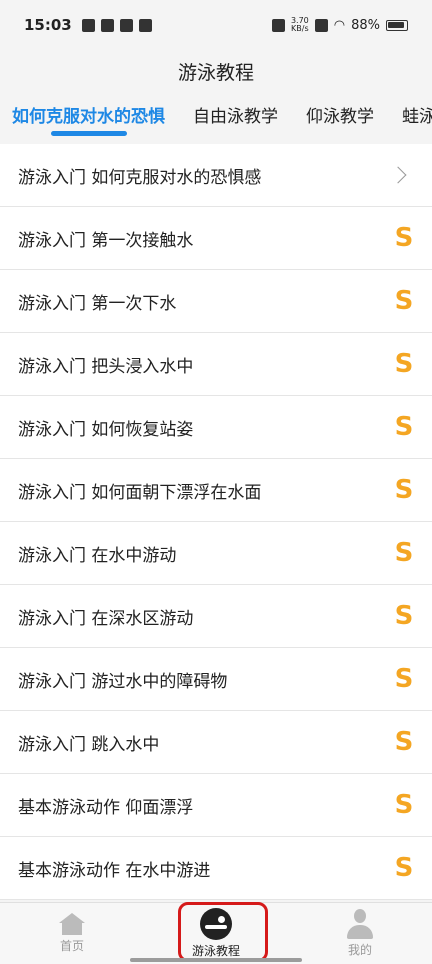 Image resolution: width=432 pixels, height=964 pixels. Describe the element at coordinates (216, 924) in the screenshot. I see `swimmer-icon` at that location.